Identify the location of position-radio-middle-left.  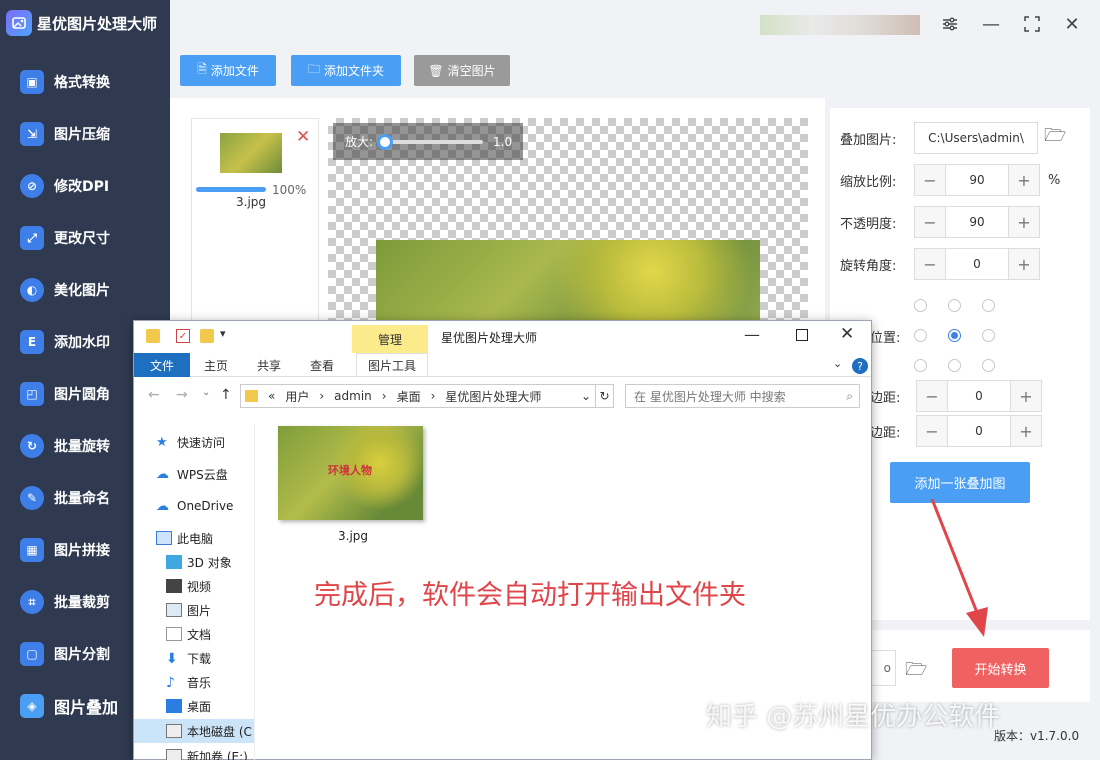
(920, 335).